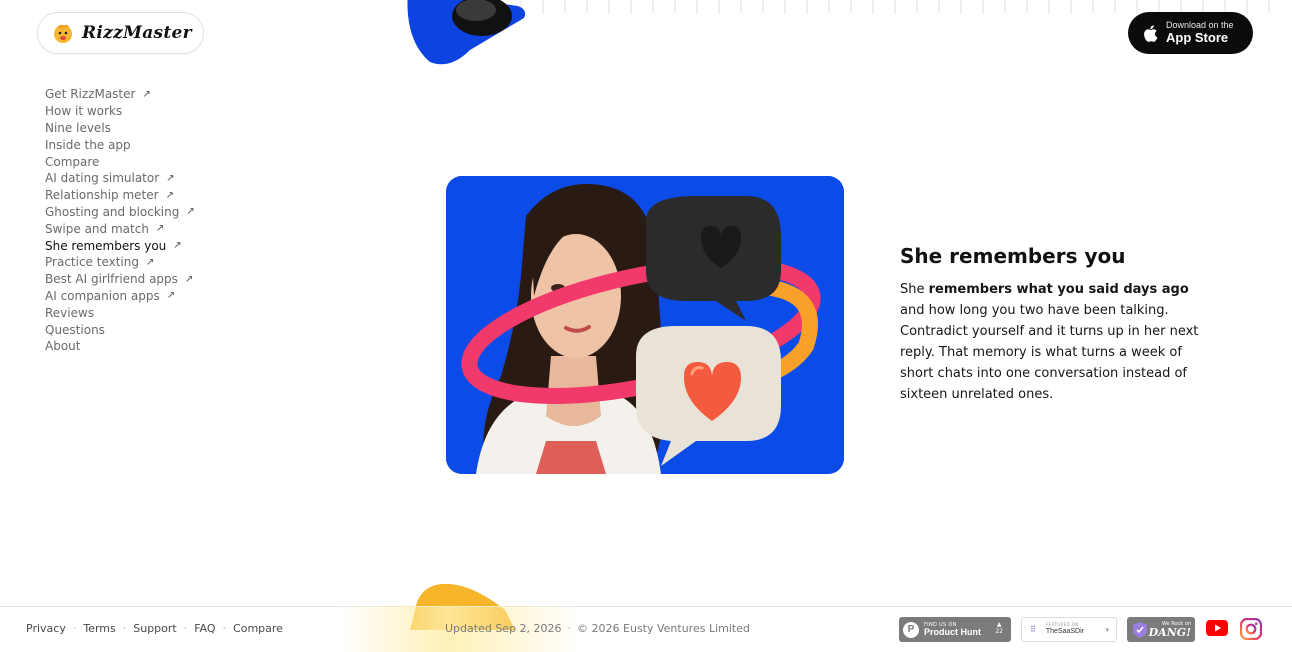 The image size is (1292, 652). Describe the element at coordinates (63, 346) in the screenshot. I see `nav-item-label: About` at that location.